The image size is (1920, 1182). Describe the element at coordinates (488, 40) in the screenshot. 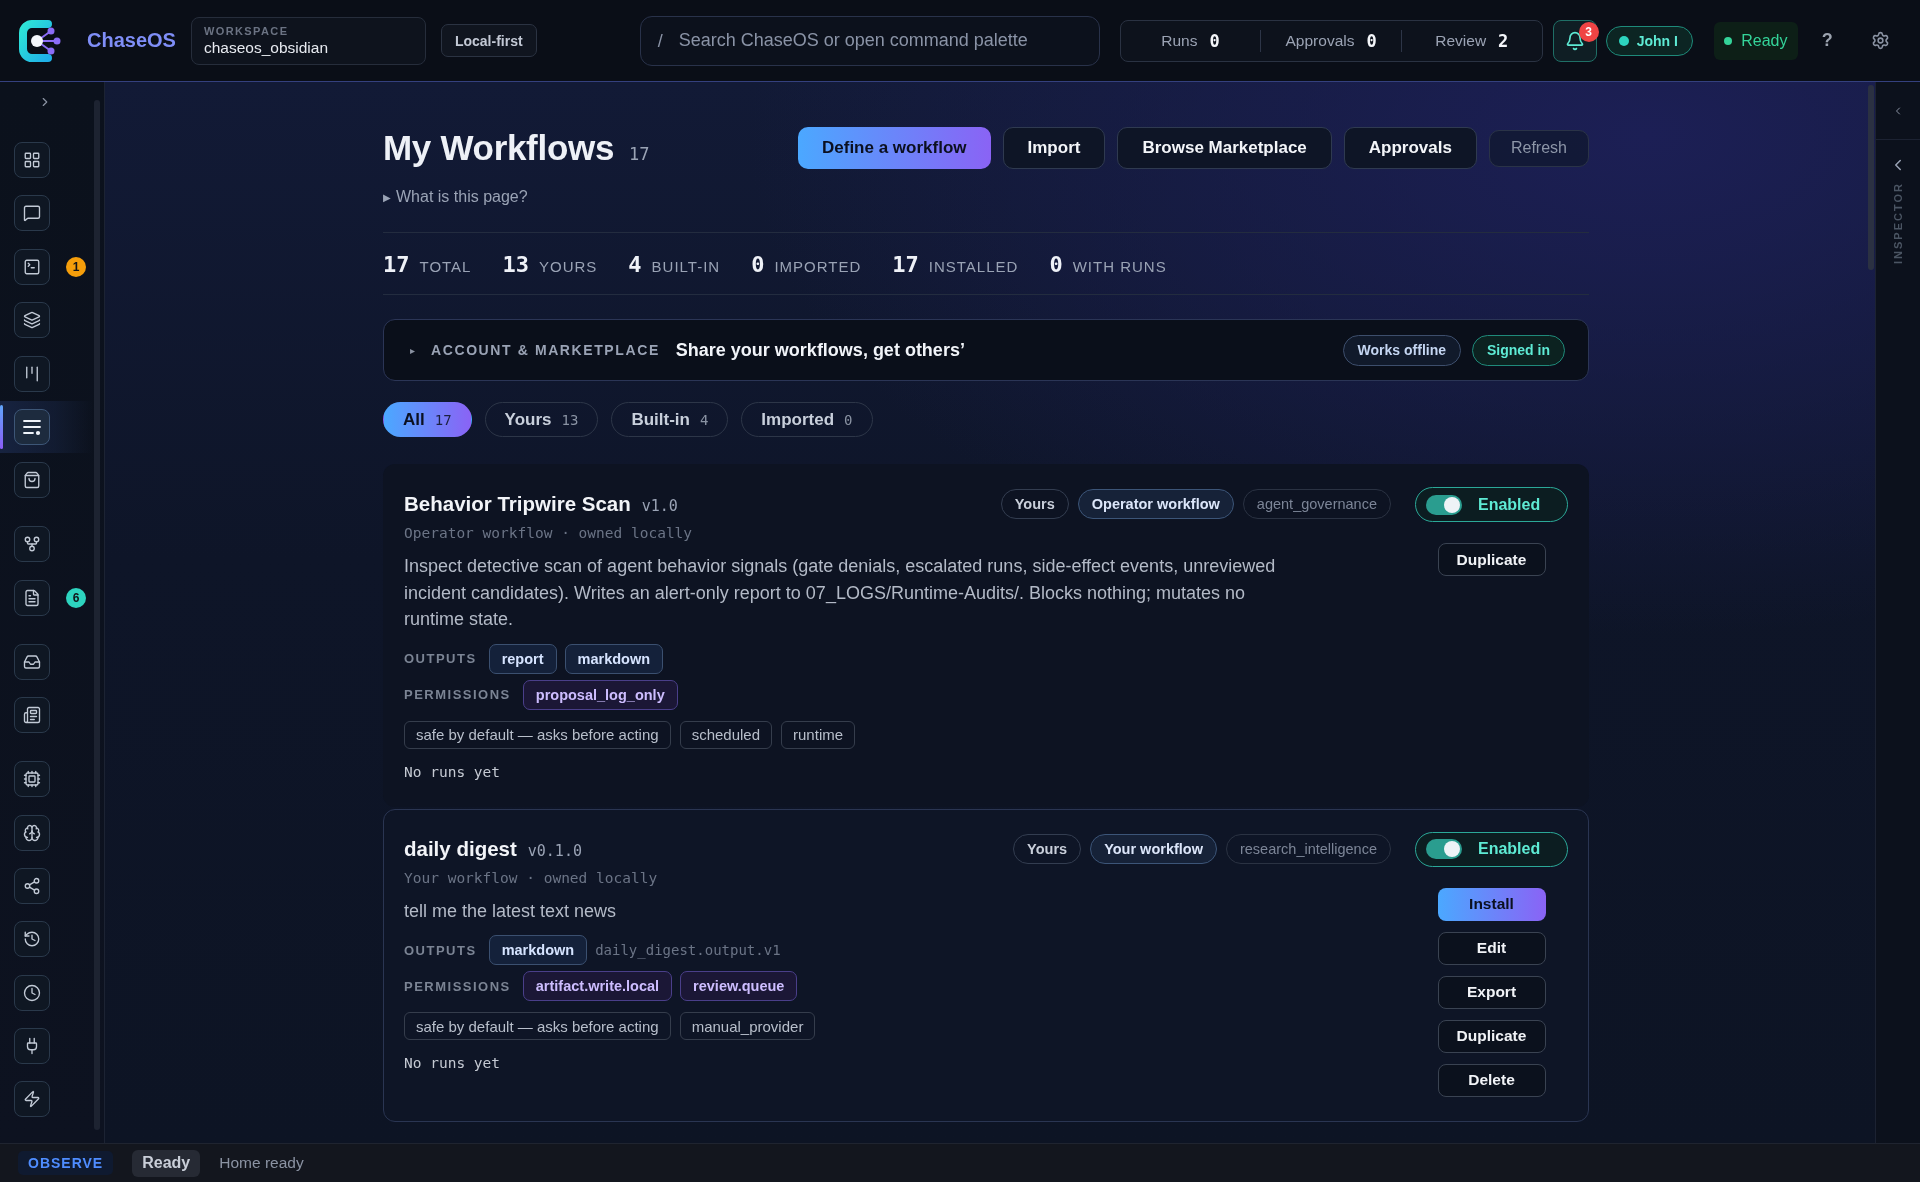

I see `mode-chip: Local-first` at that location.